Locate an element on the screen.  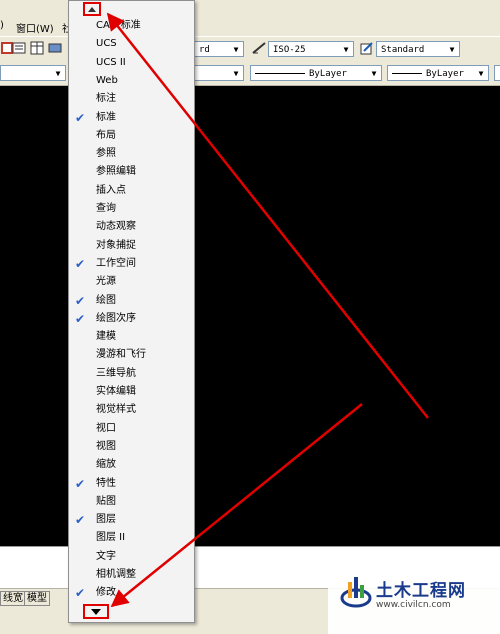
menu-item-label: 三维导航 is located at coordinates (116, 374).